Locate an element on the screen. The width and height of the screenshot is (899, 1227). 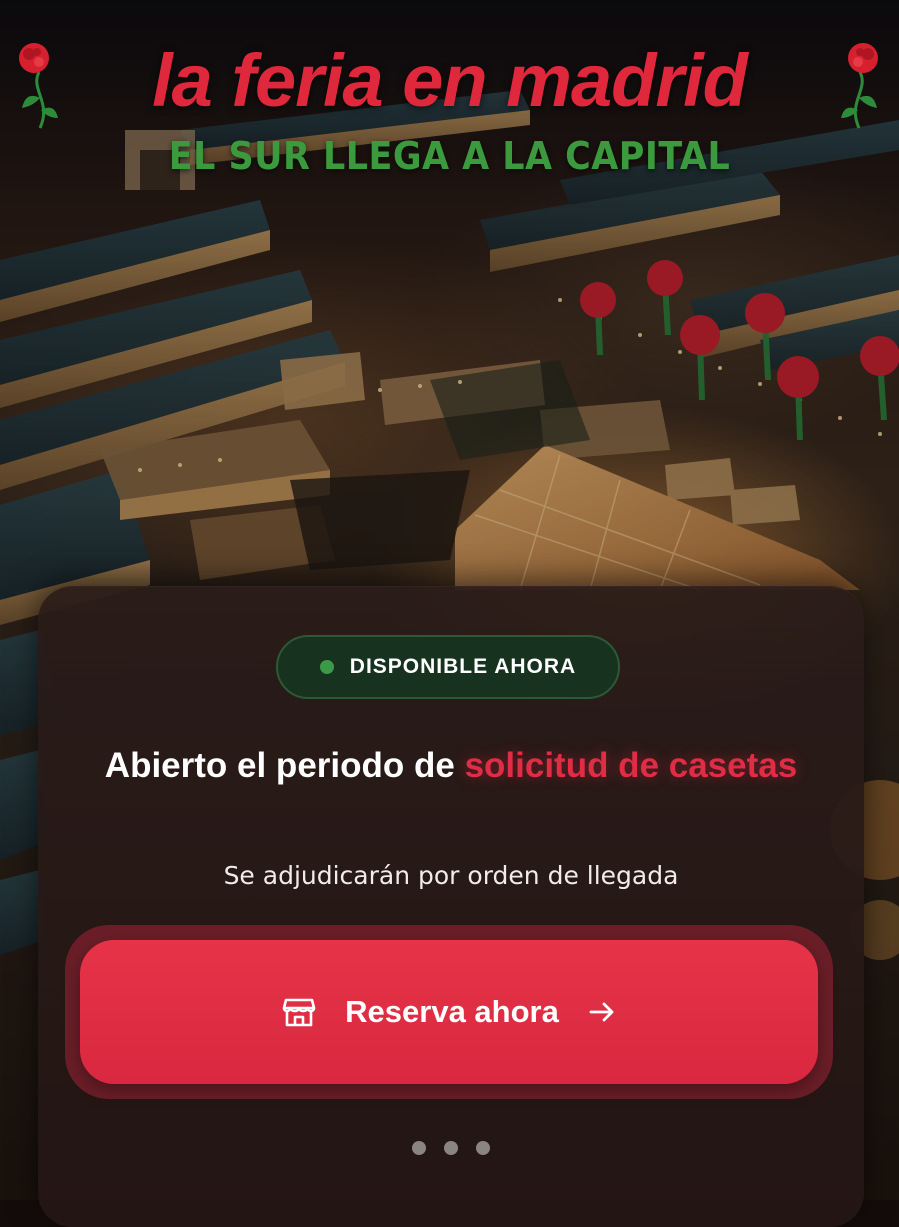
status-dot-icon is located at coordinates (326, 667).